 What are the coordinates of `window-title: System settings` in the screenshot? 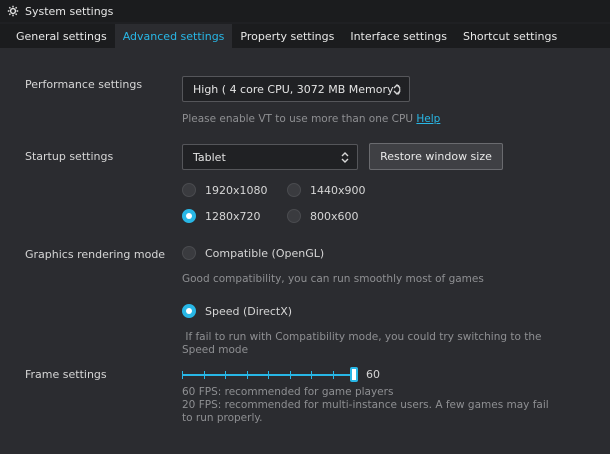 It's located at (69, 11).